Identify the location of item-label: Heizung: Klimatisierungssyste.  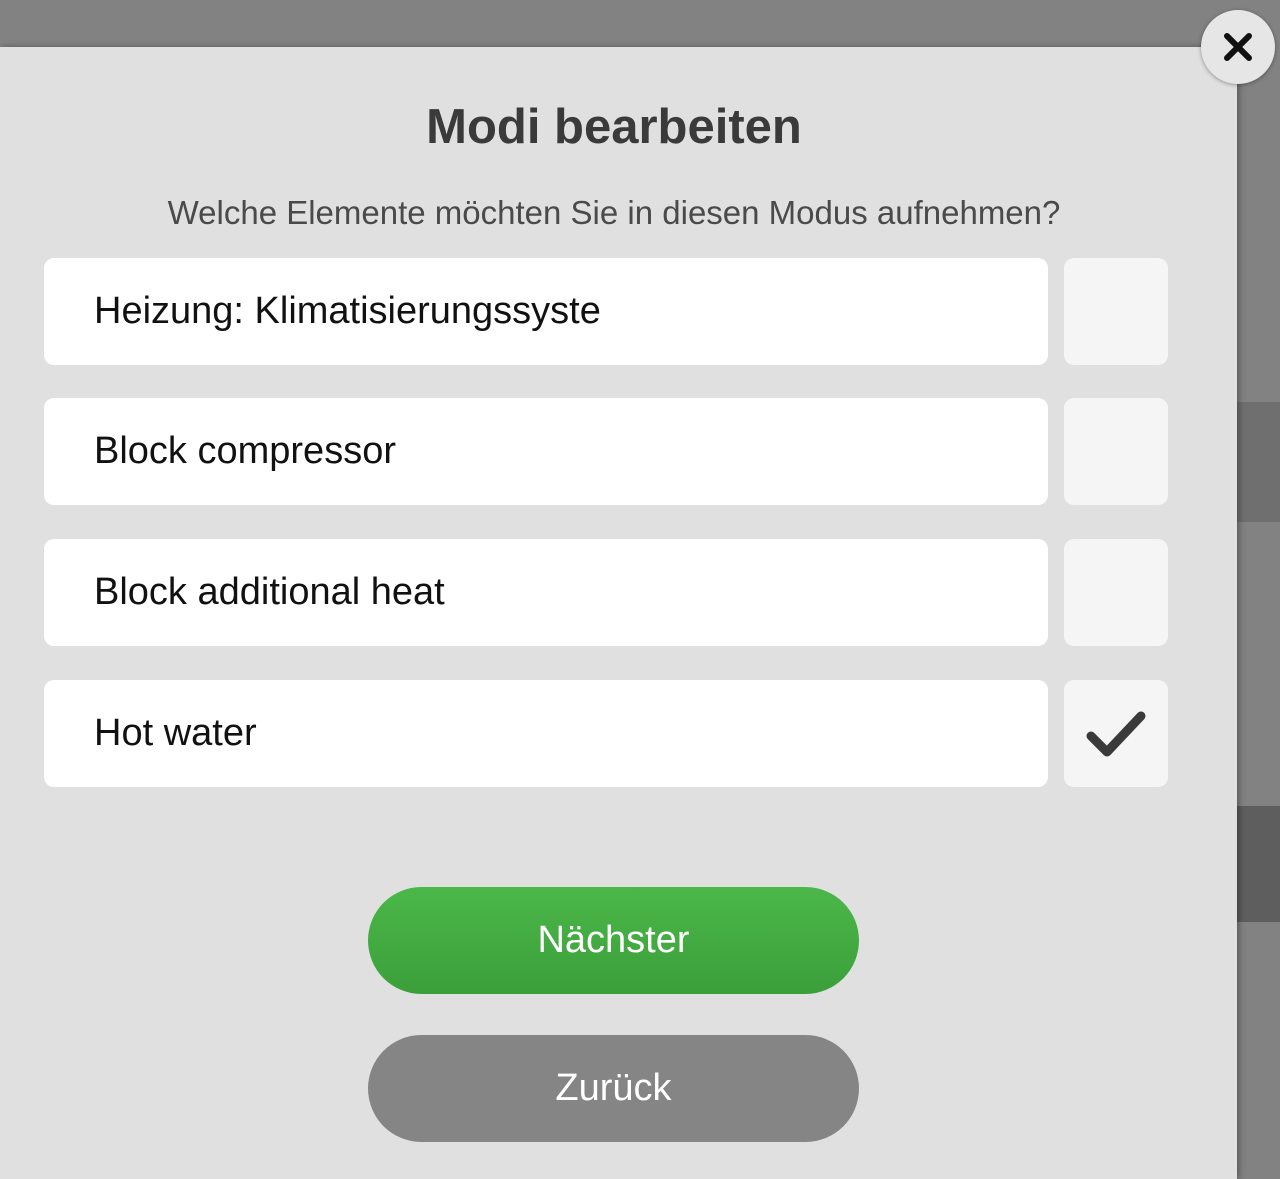
(546, 311).